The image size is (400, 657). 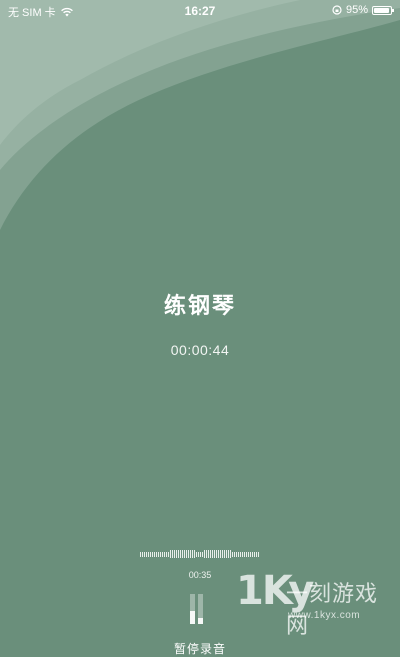 What do you see at coordinates (199, 306) in the screenshot?
I see `recording-title: 练钢琴` at bounding box center [199, 306].